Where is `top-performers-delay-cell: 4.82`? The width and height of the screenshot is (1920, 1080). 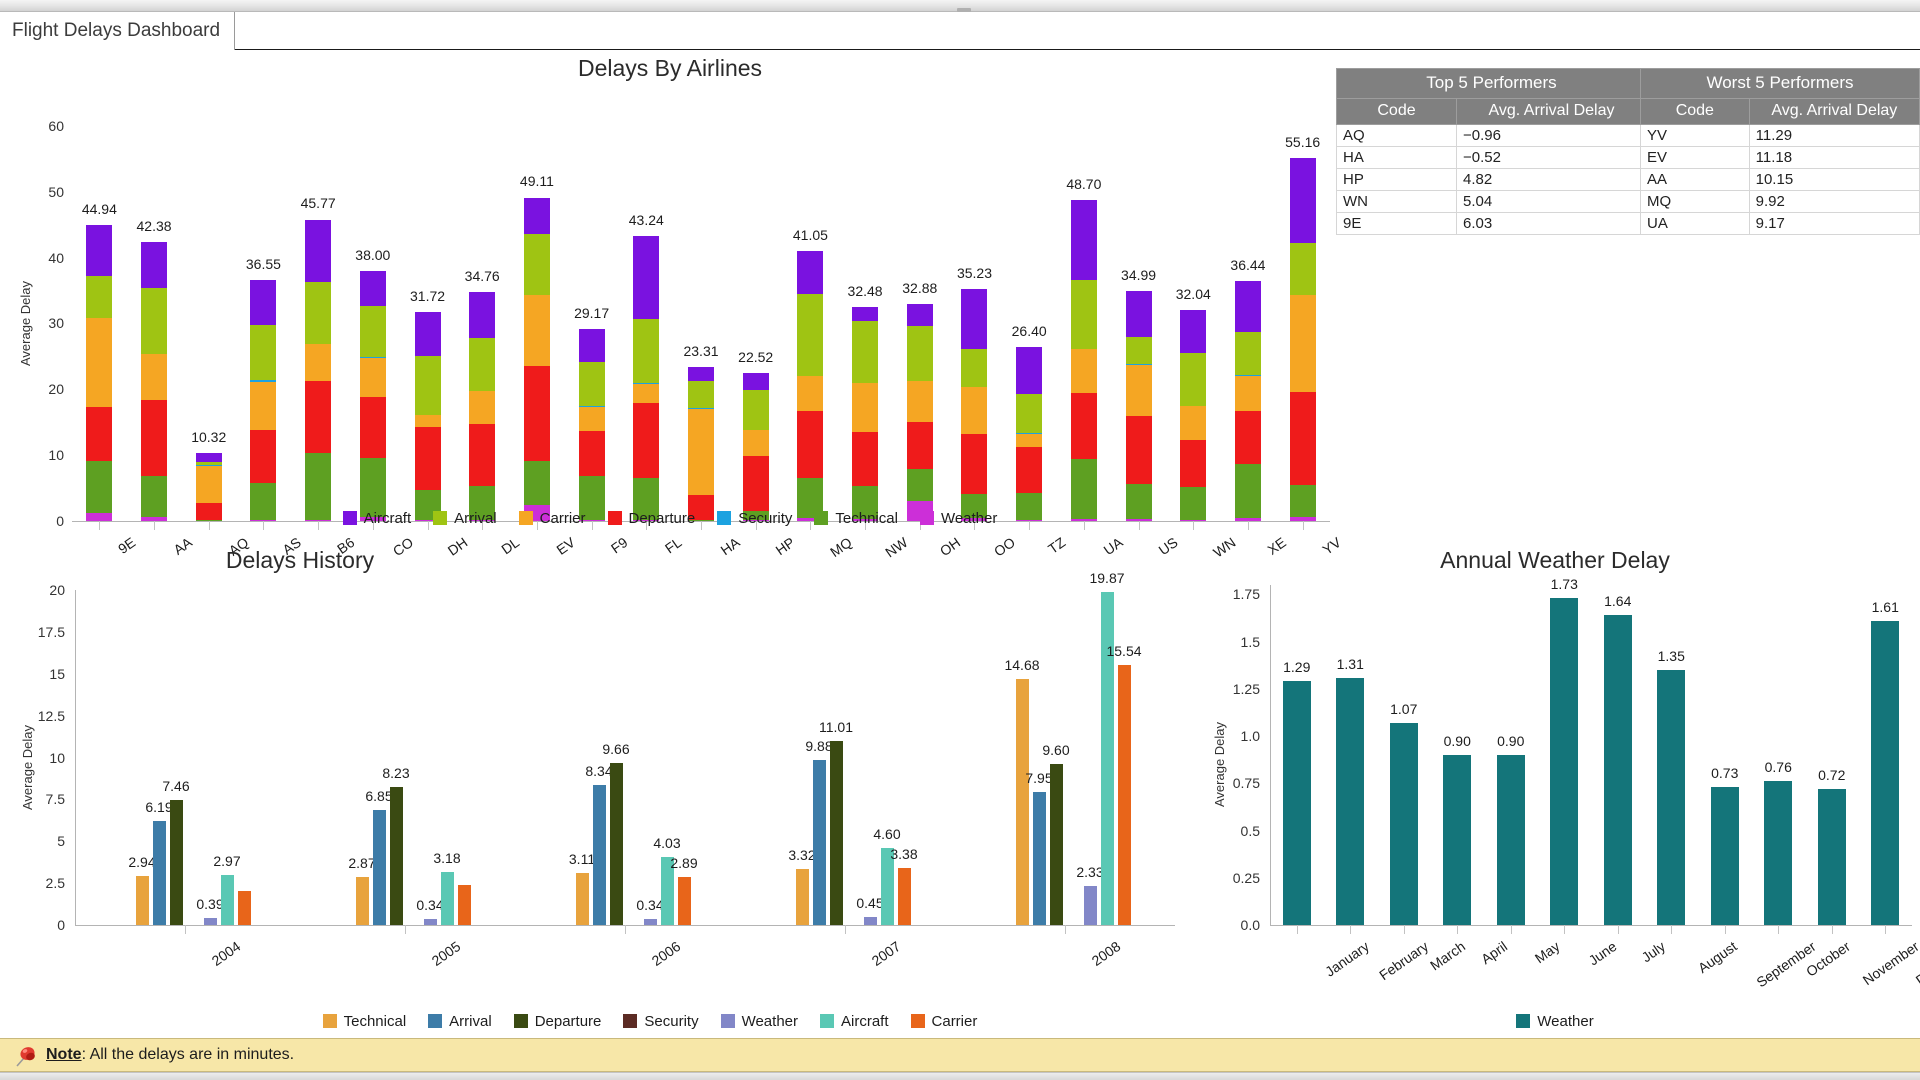
top-performers-delay-cell: 4.82 is located at coordinates (1551, 179).